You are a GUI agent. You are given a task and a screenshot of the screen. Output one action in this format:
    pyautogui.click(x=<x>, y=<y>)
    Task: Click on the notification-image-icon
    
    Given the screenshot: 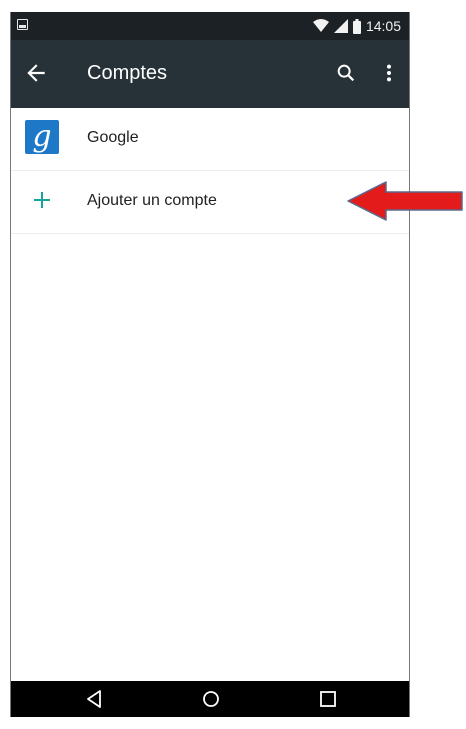 What is the action you would take?
    pyautogui.click(x=22, y=24)
    